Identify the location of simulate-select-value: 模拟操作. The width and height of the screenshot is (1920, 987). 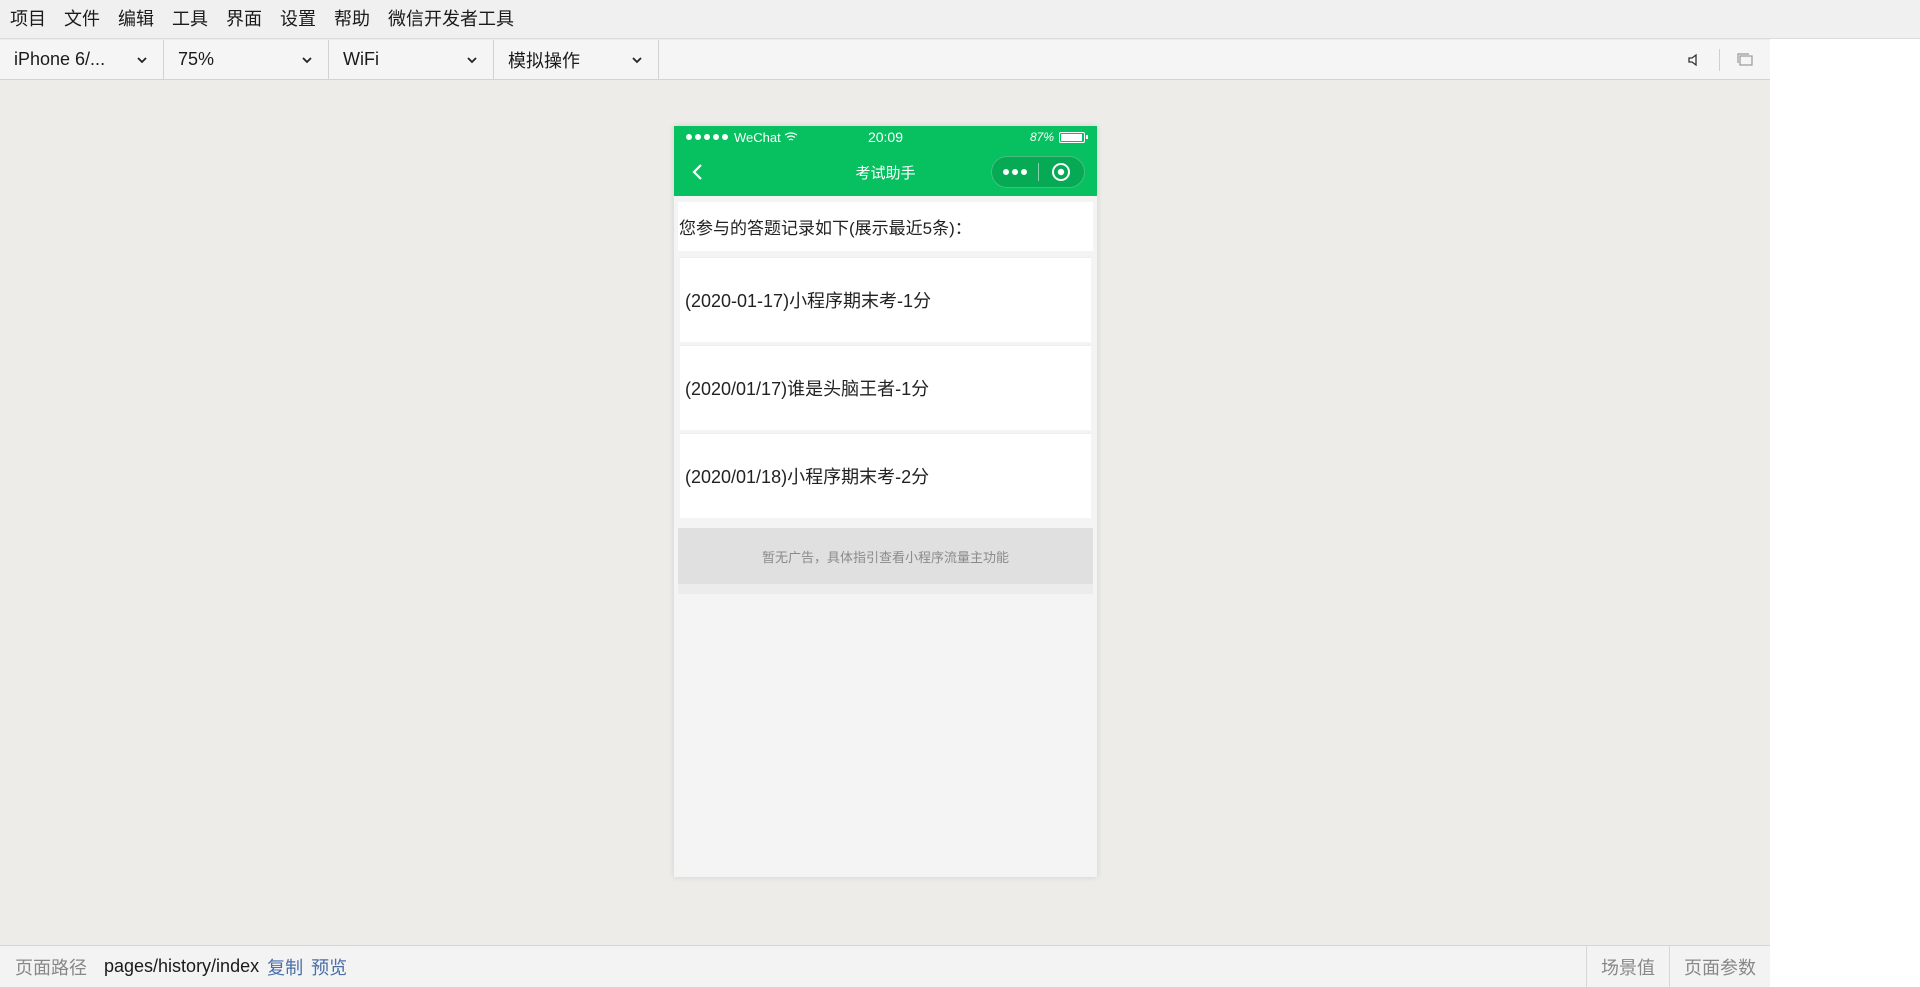
(544, 60).